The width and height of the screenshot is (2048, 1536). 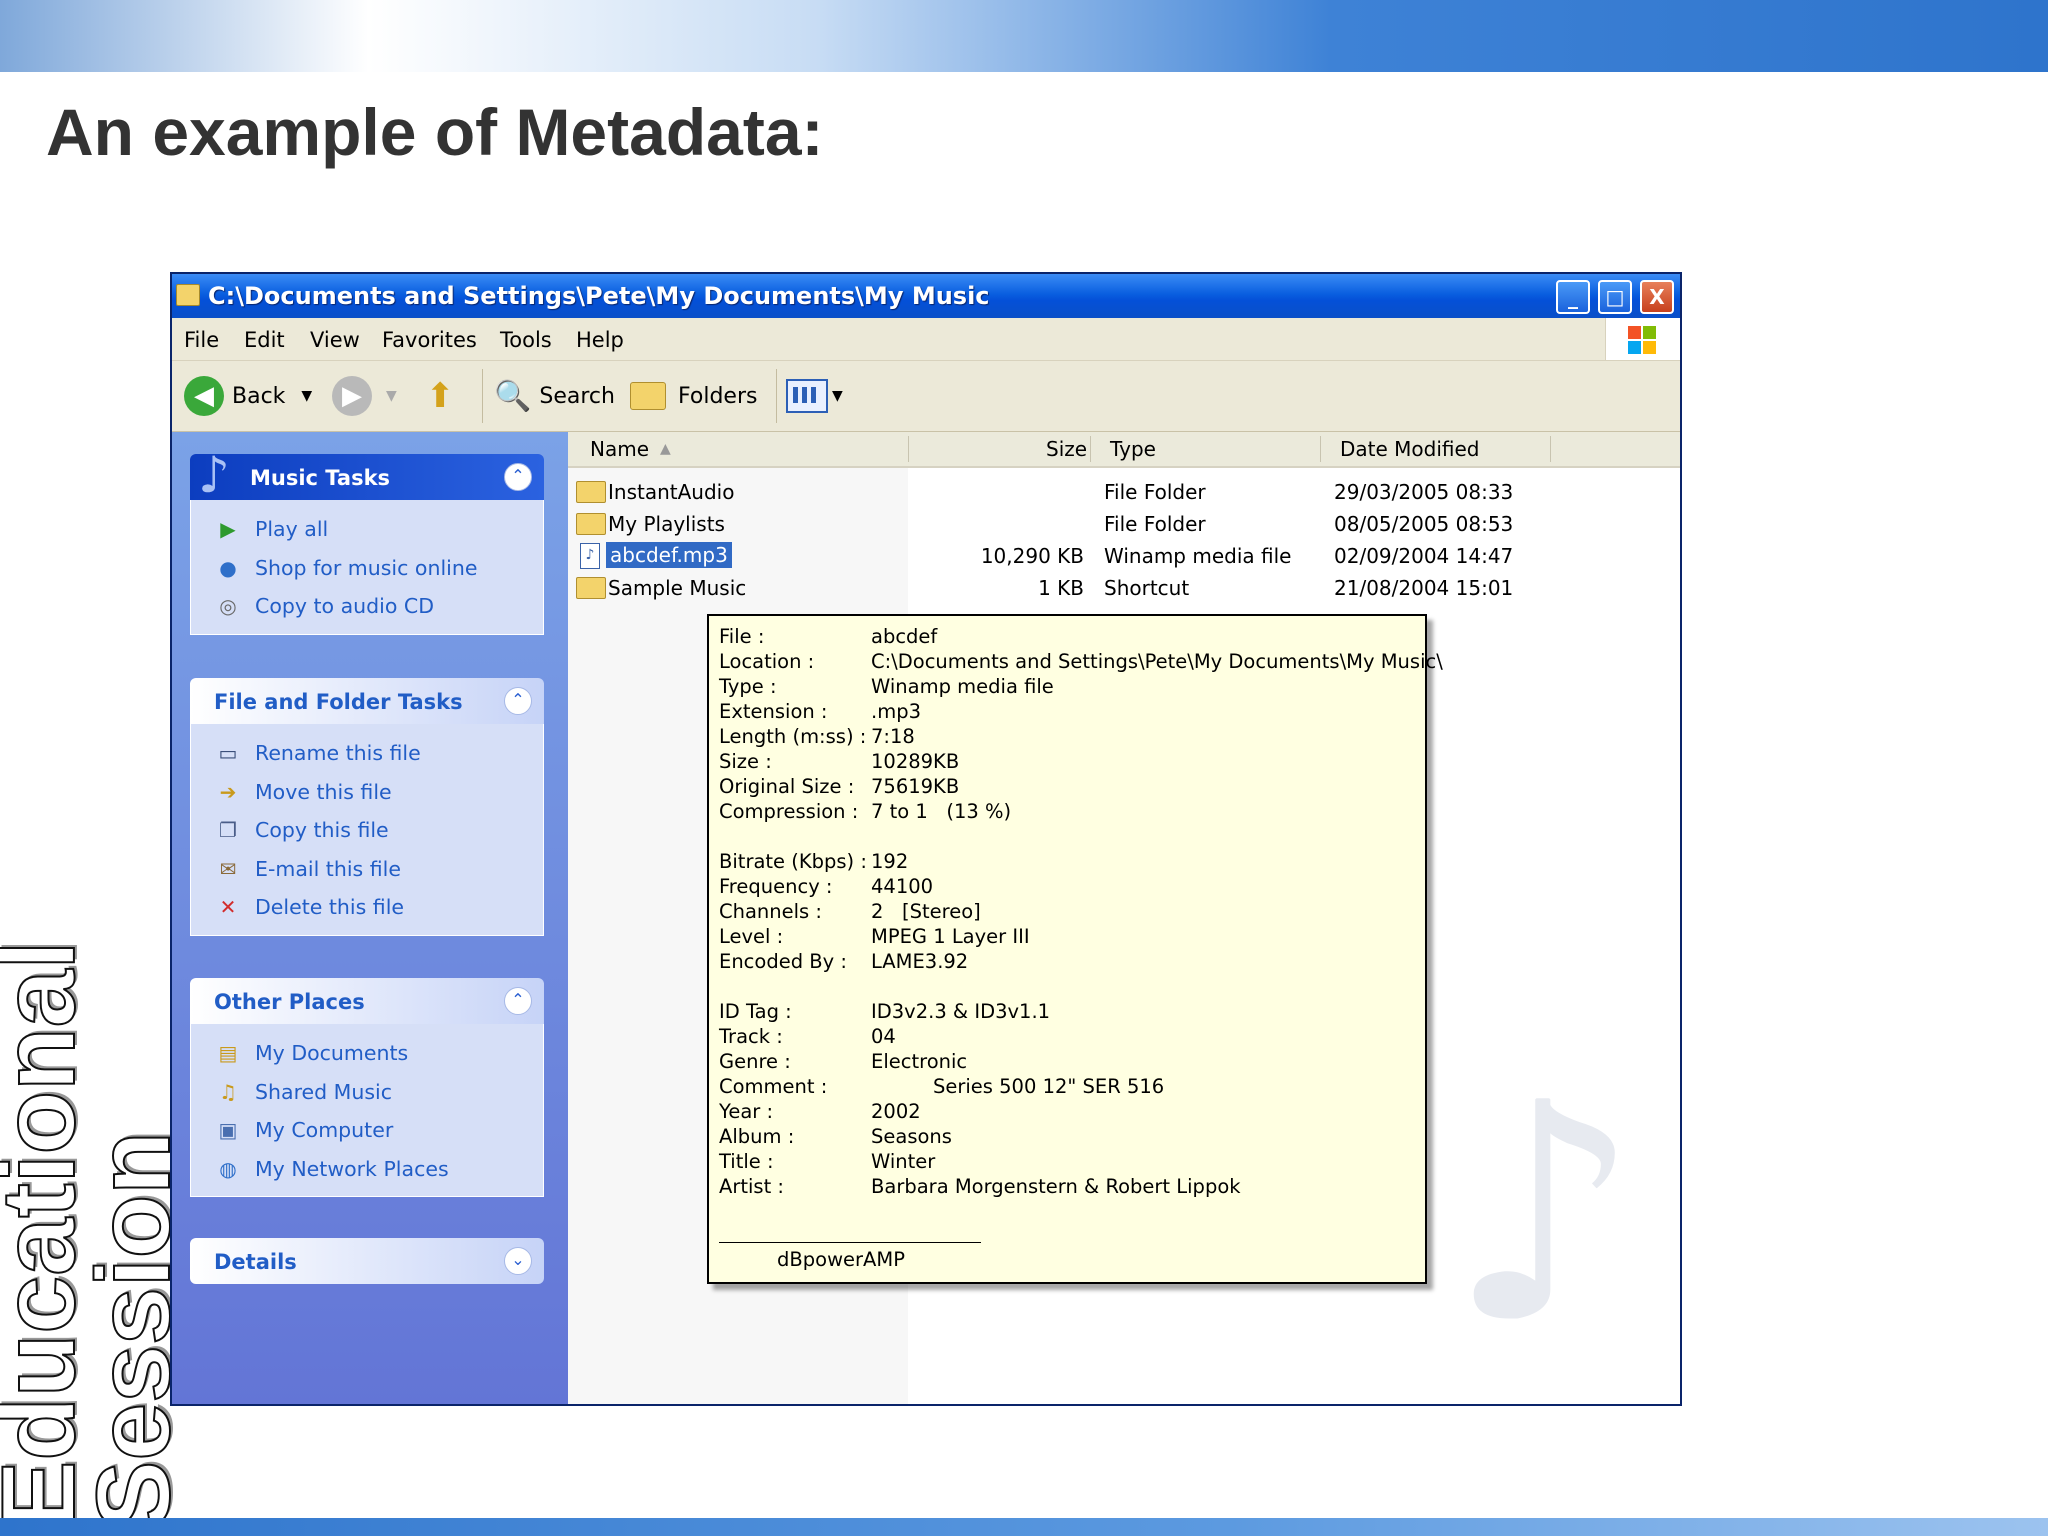 I want to click on email-icon: ✉, so click(x=228, y=868).